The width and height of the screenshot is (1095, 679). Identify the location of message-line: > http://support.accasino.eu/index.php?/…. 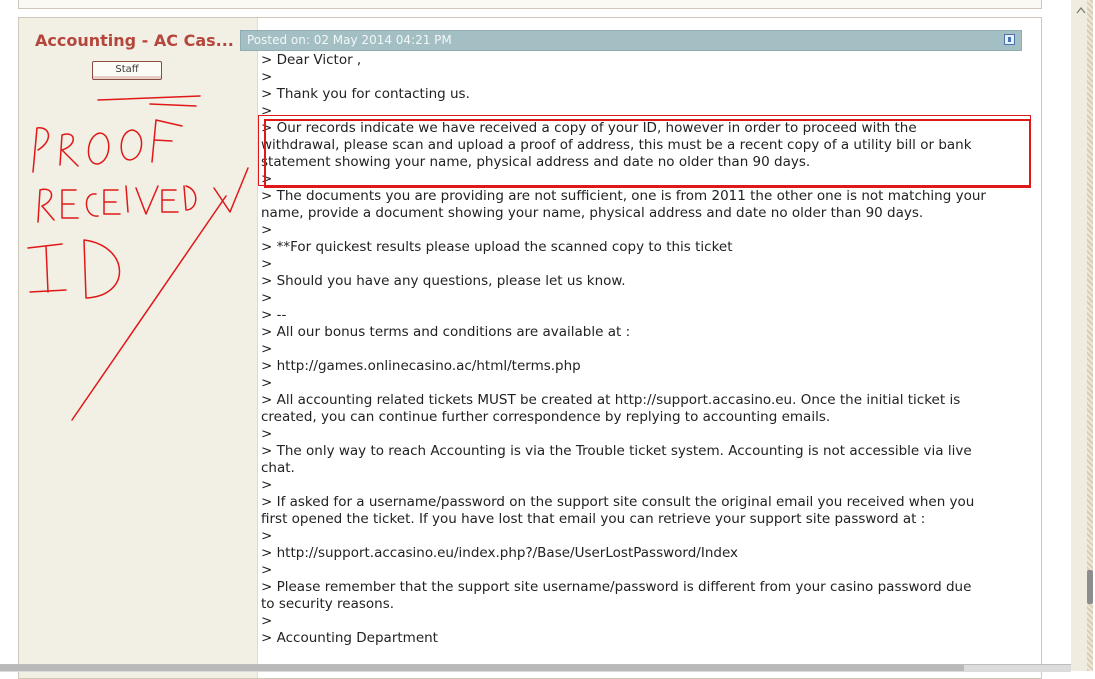
(500, 553).